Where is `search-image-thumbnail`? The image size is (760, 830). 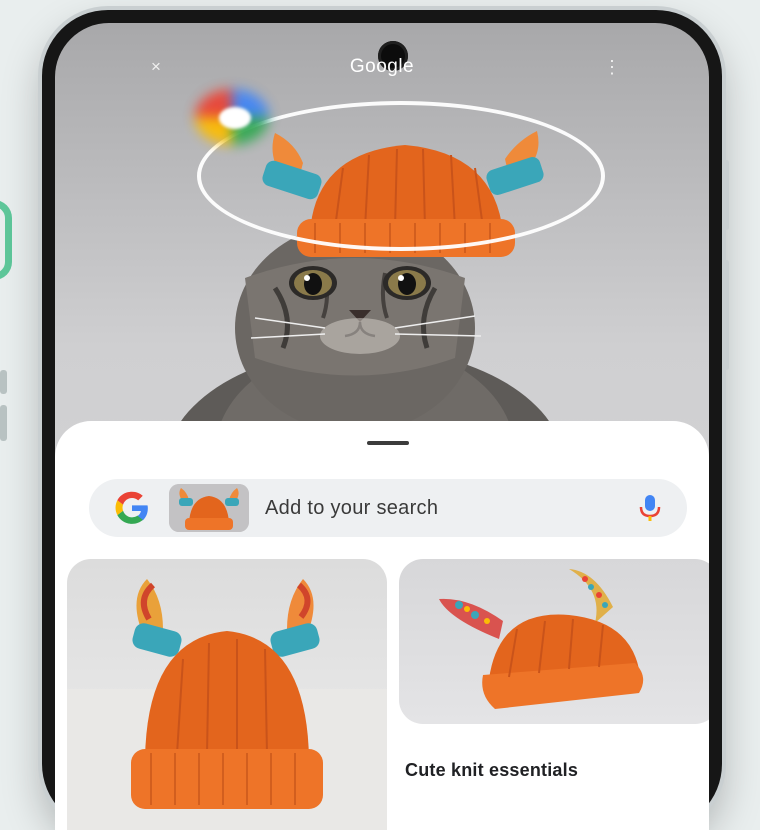 search-image-thumbnail is located at coordinates (209, 508).